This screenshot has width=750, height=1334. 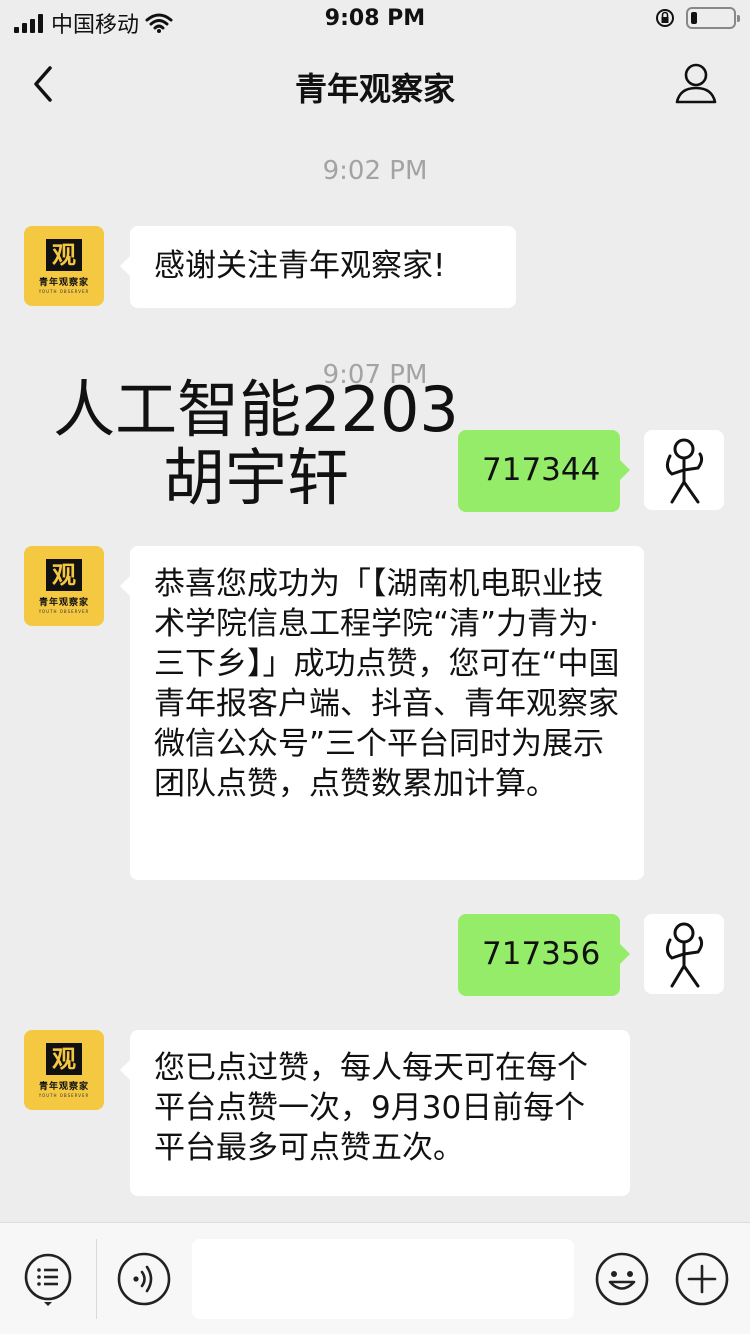 I want to click on status-bar: 中国移动 9:08 PM, so click(x=375, y=20).